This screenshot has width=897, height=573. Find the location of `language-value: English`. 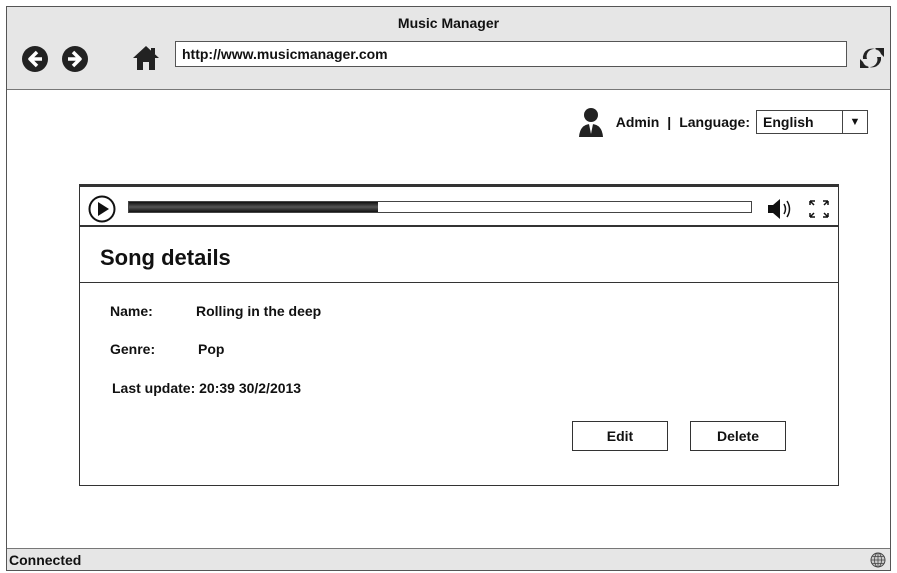

language-value: English is located at coordinates (788, 122).